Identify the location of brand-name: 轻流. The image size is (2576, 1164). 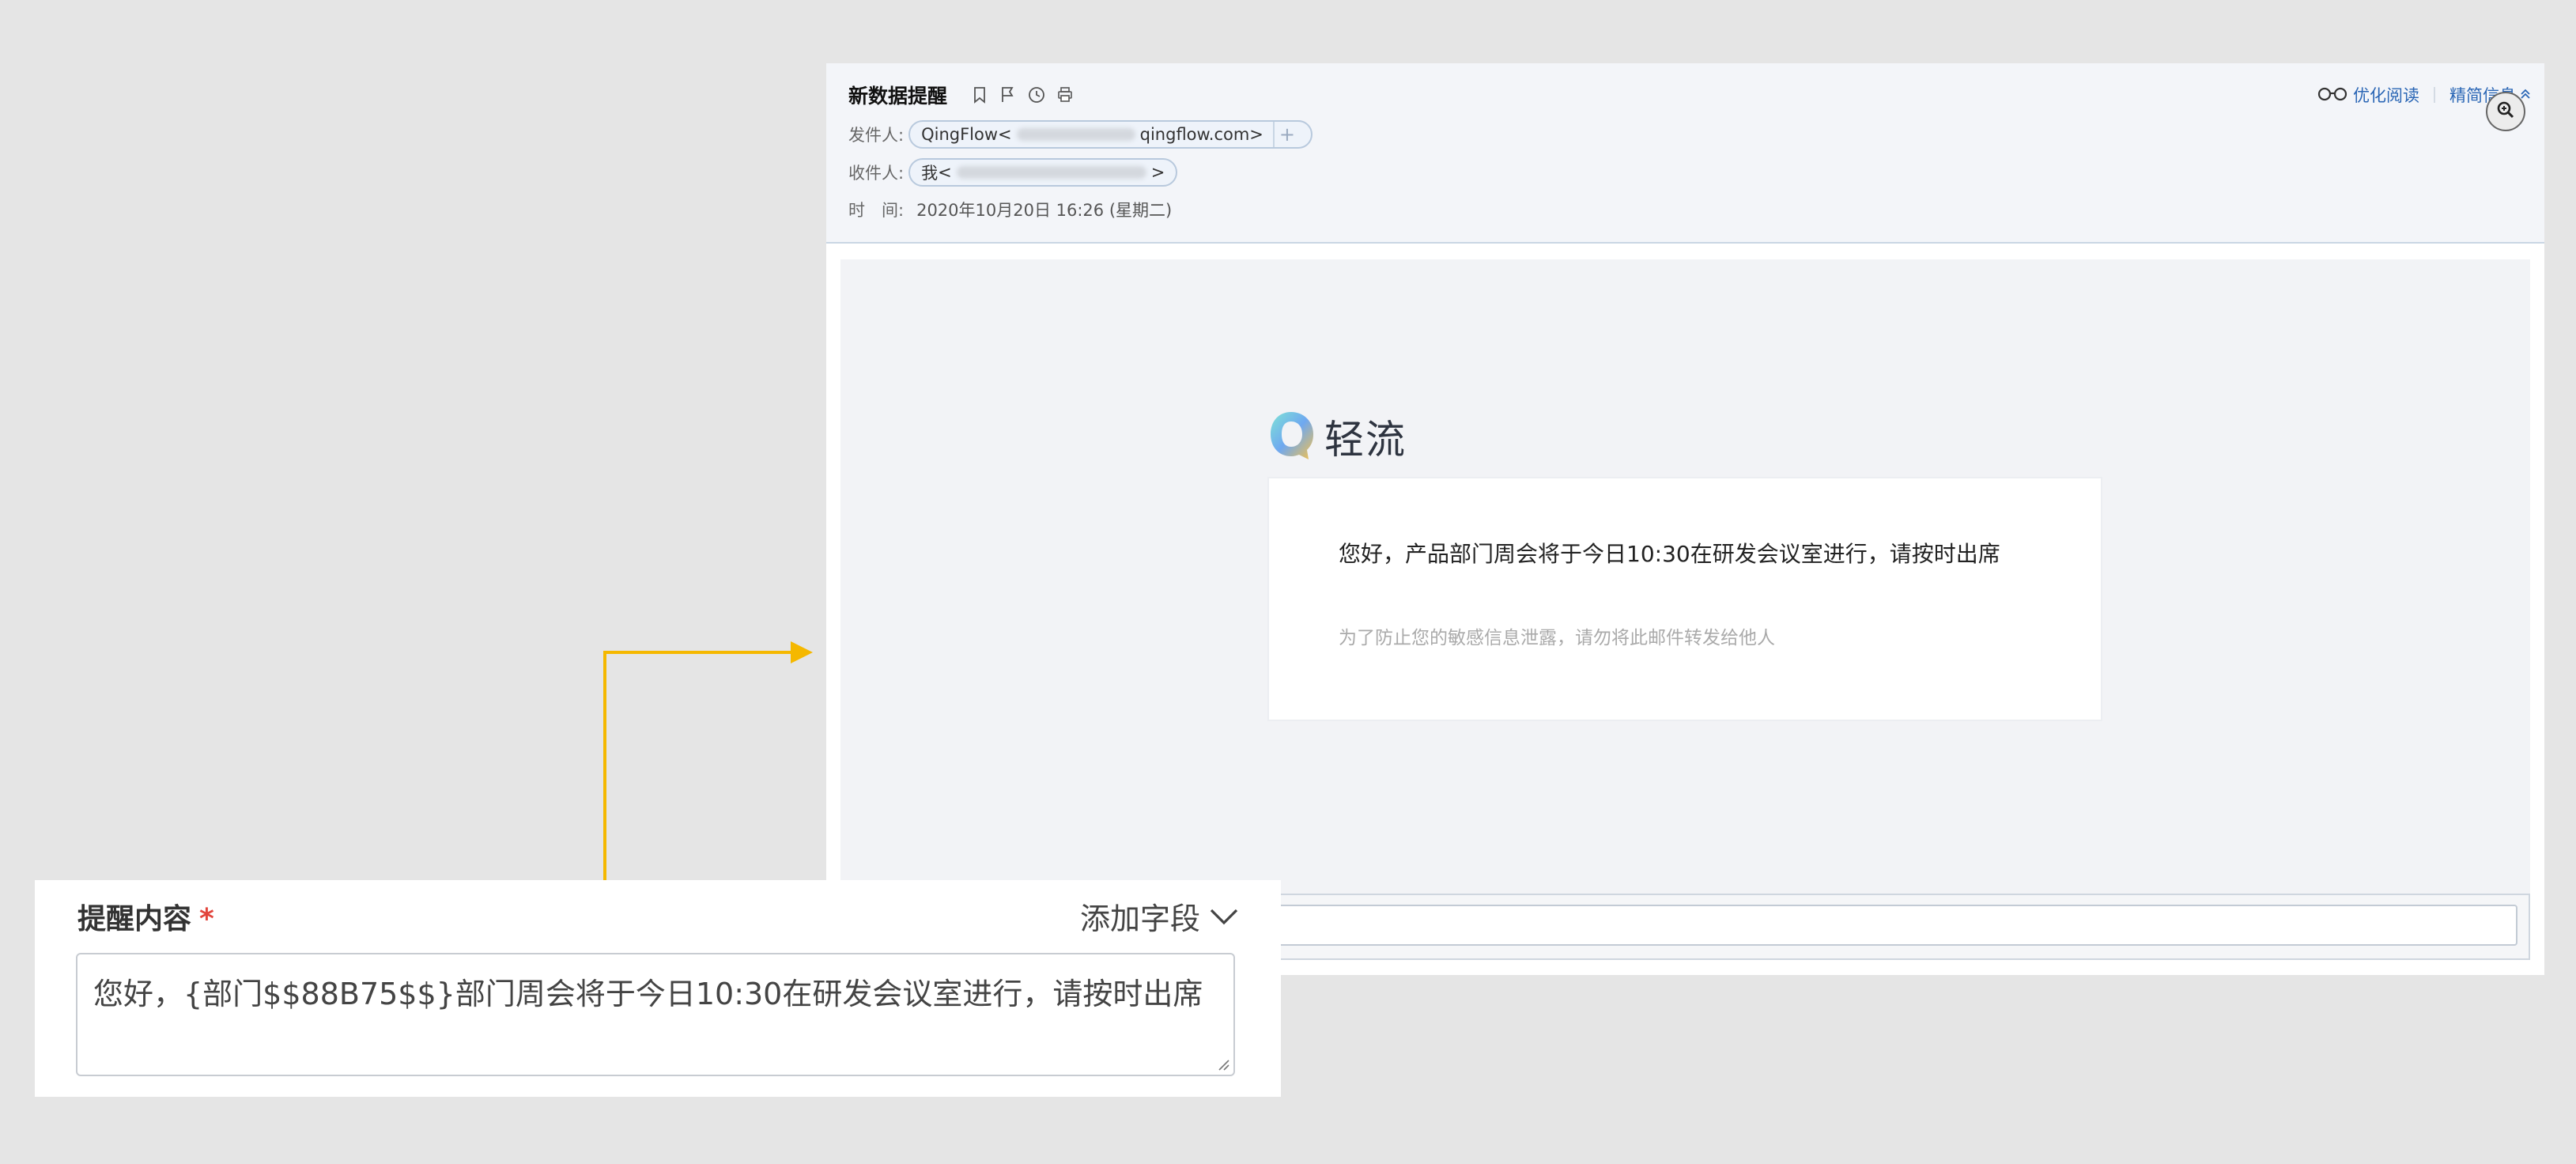
(1365, 440).